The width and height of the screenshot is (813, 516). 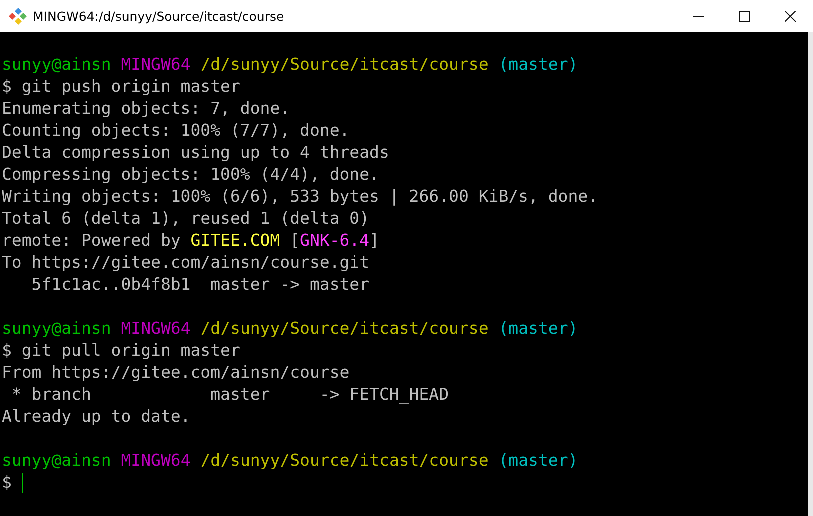 I want to click on output-line: remote: Powered by GITEE.COM [GNK-6.4], so click(x=191, y=241).